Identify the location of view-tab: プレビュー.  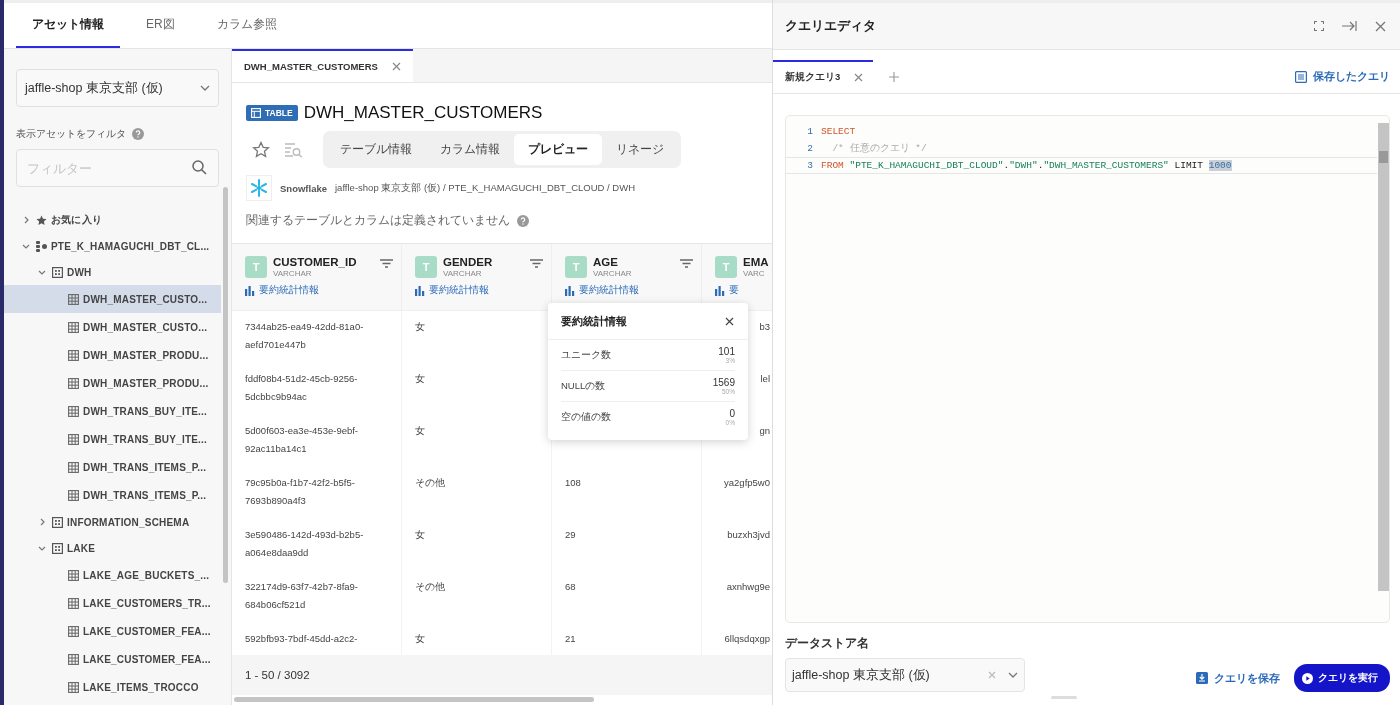
(558, 149).